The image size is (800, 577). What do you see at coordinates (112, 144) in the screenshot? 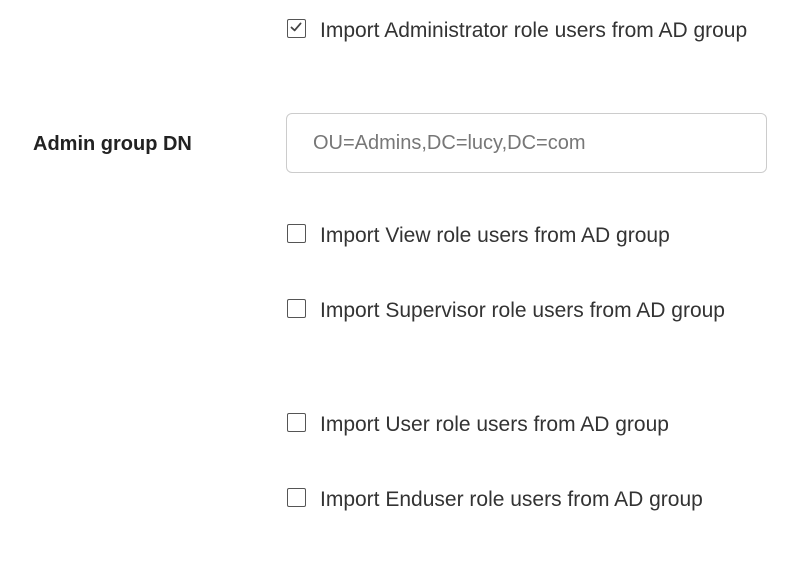
I see `admin-group-dn-label: Admin group DN` at bounding box center [112, 144].